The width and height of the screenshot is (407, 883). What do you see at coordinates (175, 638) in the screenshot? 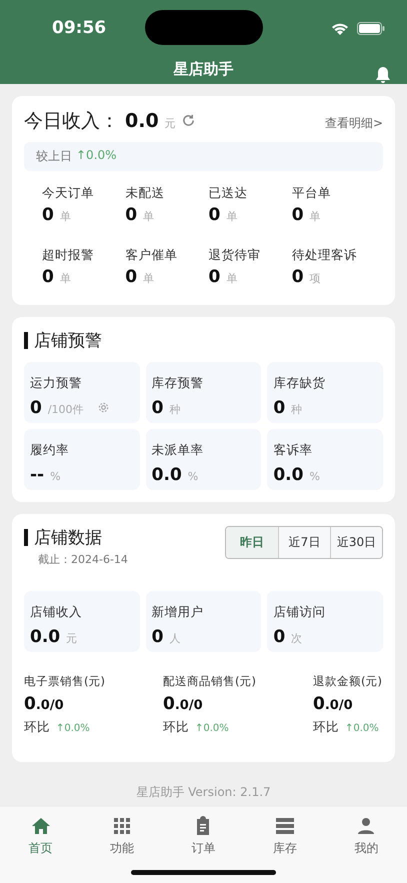
I see `unit-label: 人` at bounding box center [175, 638].